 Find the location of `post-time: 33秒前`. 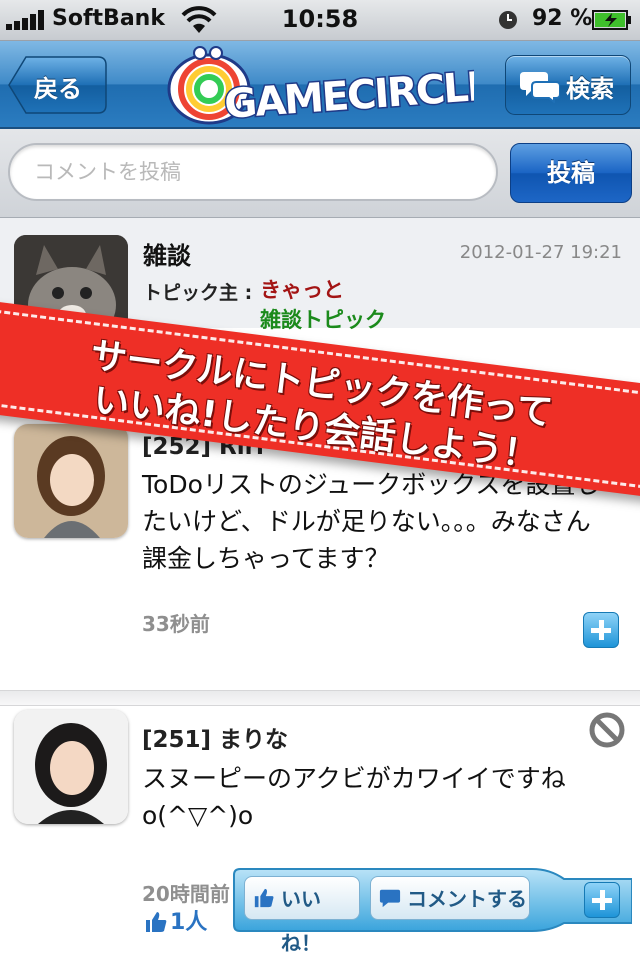

post-time: 33秒前 is located at coordinates (176, 624).